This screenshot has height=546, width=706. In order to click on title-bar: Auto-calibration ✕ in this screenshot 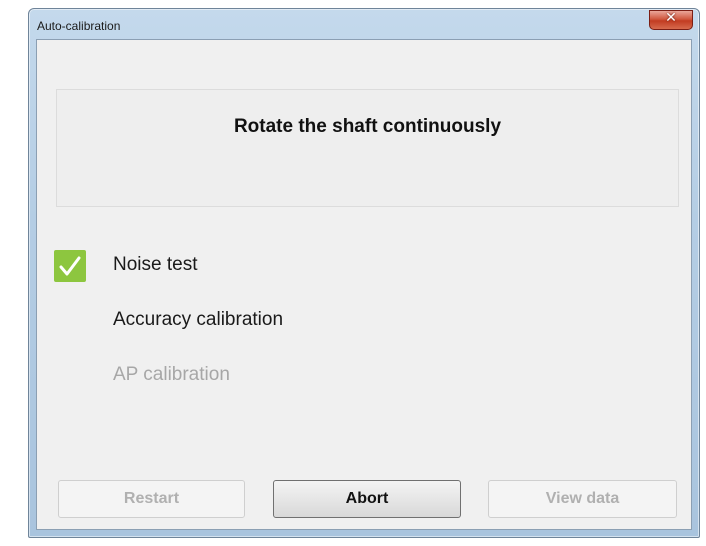, I will do `click(364, 25)`.